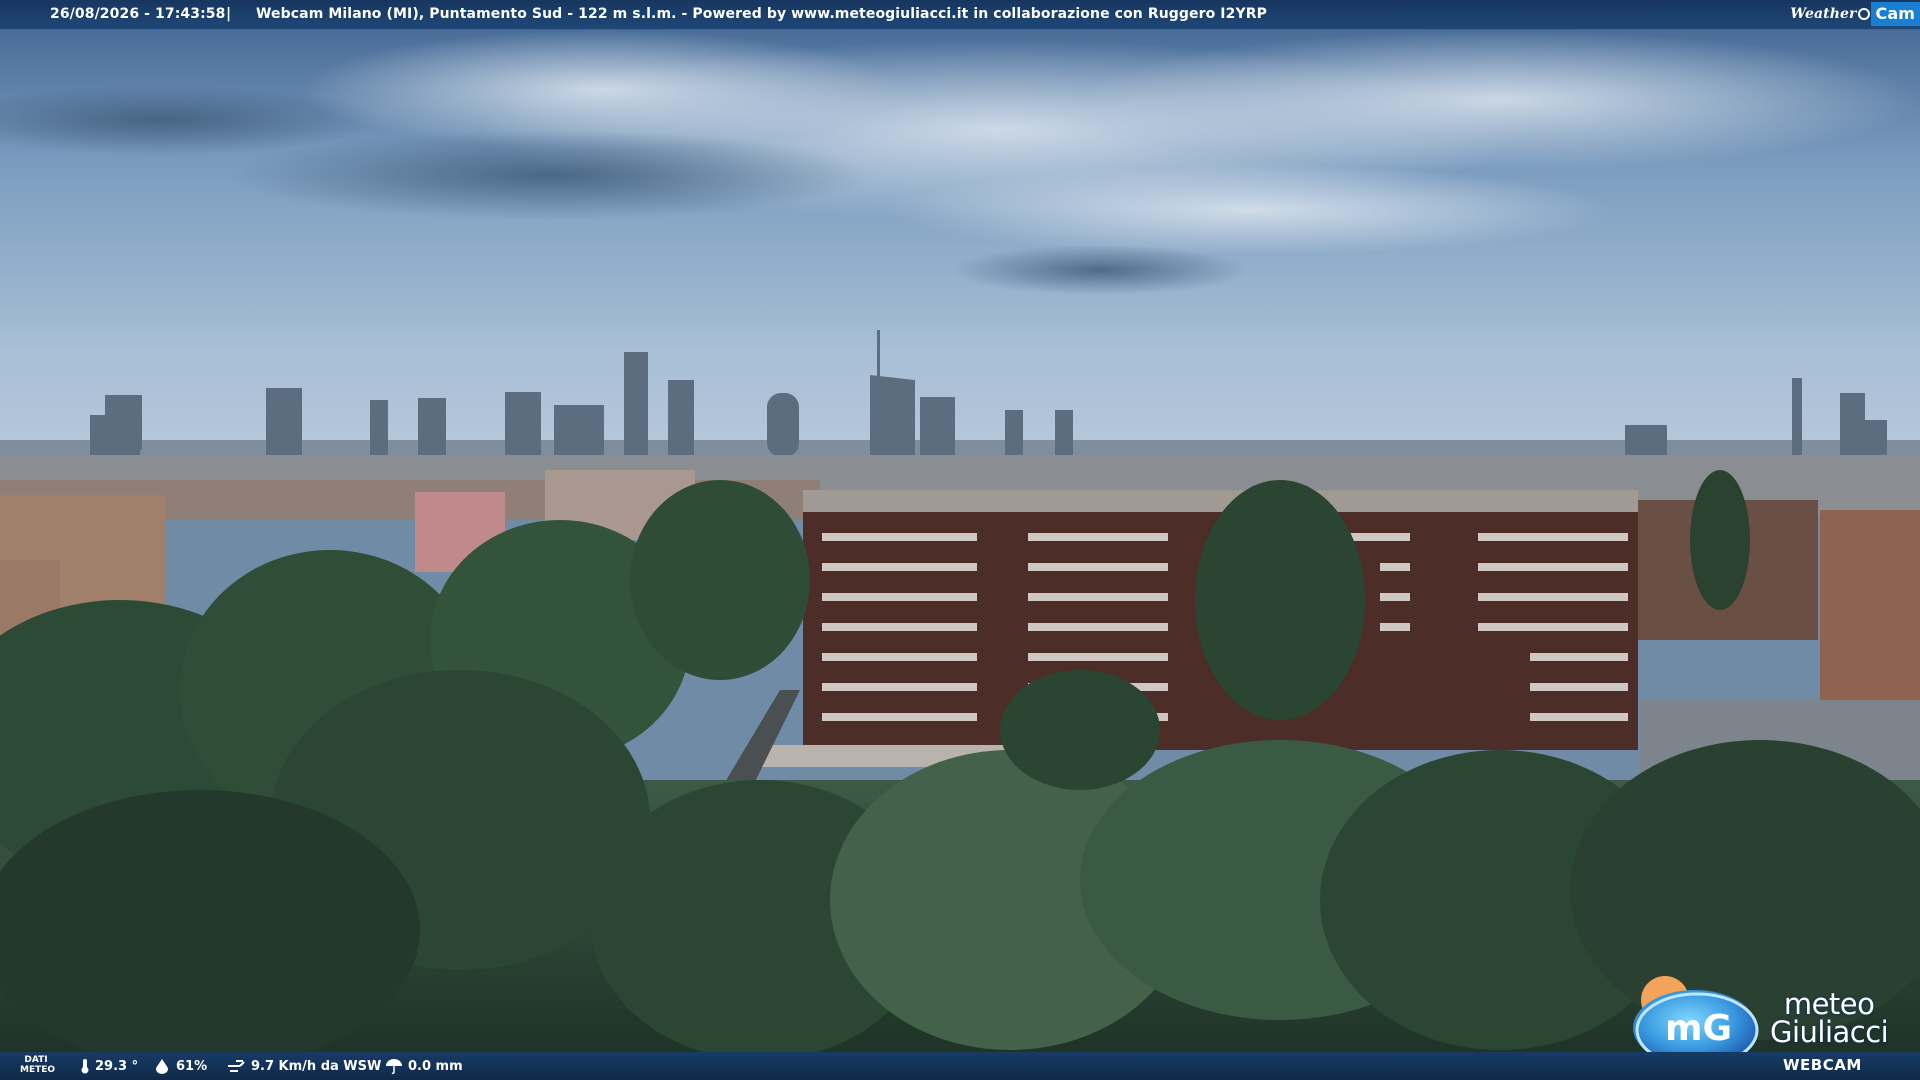  Describe the element at coordinates (162, 1066) in the screenshot. I see `drop-icon` at that location.